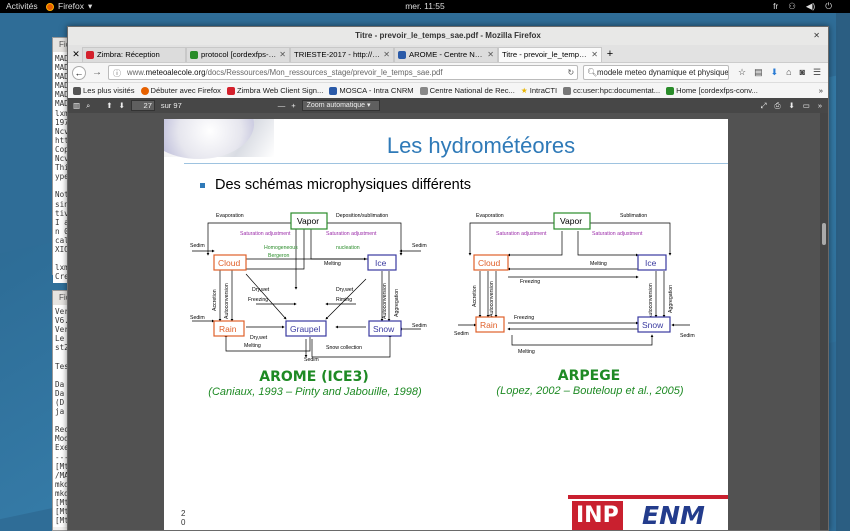 This screenshot has width=850, height=531. I want to click on diagram-label: Freezing, so click(530, 282).